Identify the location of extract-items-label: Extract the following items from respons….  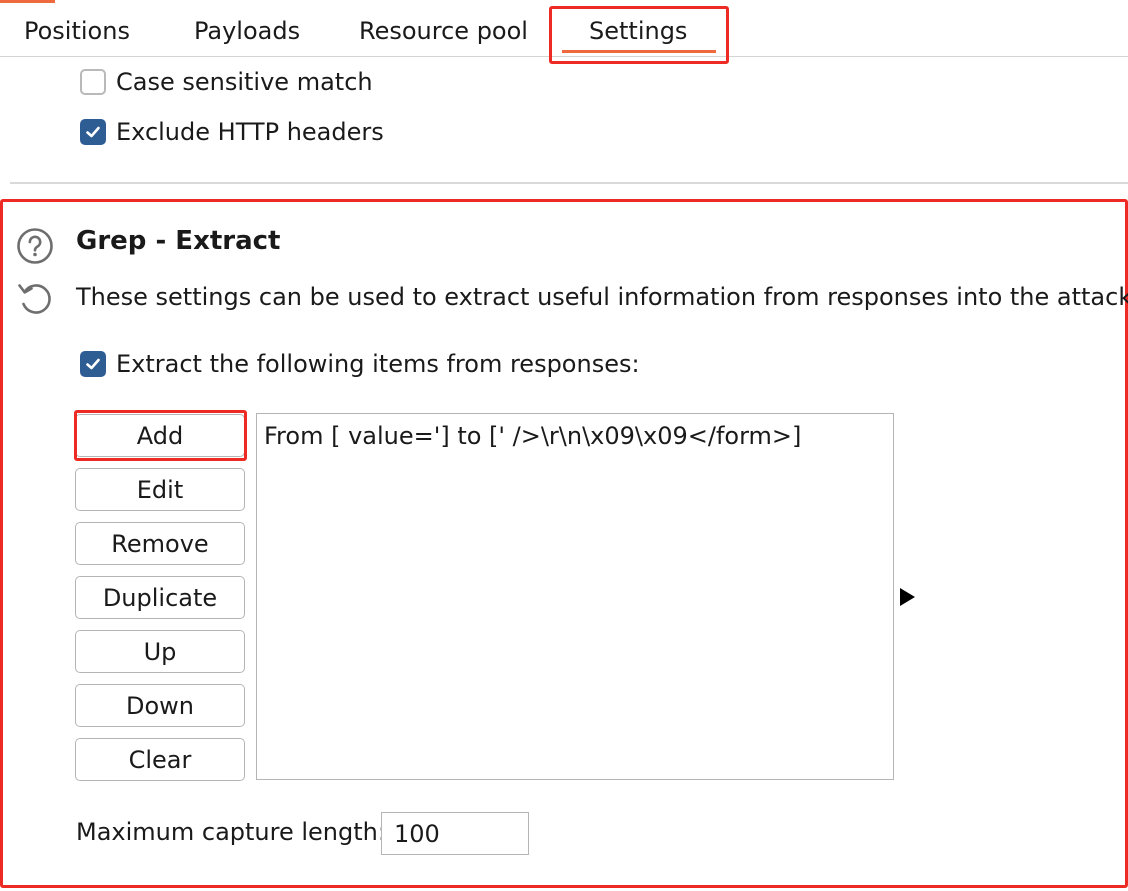
(378, 364).